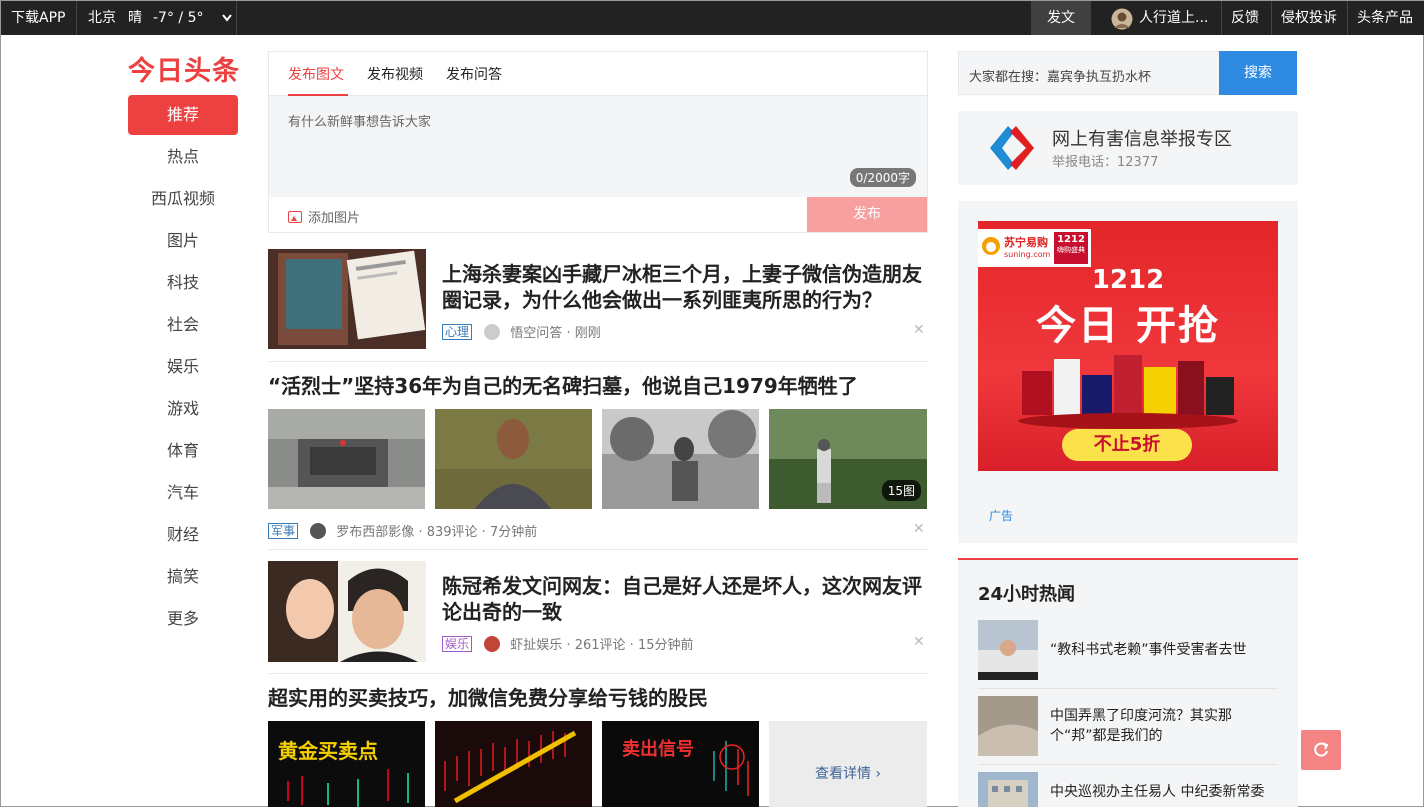 This screenshot has width=1424, height=807. Describe the element at coordinates (598, 698) in the screenshot. I see `feed-item-4-title: 超实用的买卖技巧，加微信免费分享给亏钱的股民` at that location.